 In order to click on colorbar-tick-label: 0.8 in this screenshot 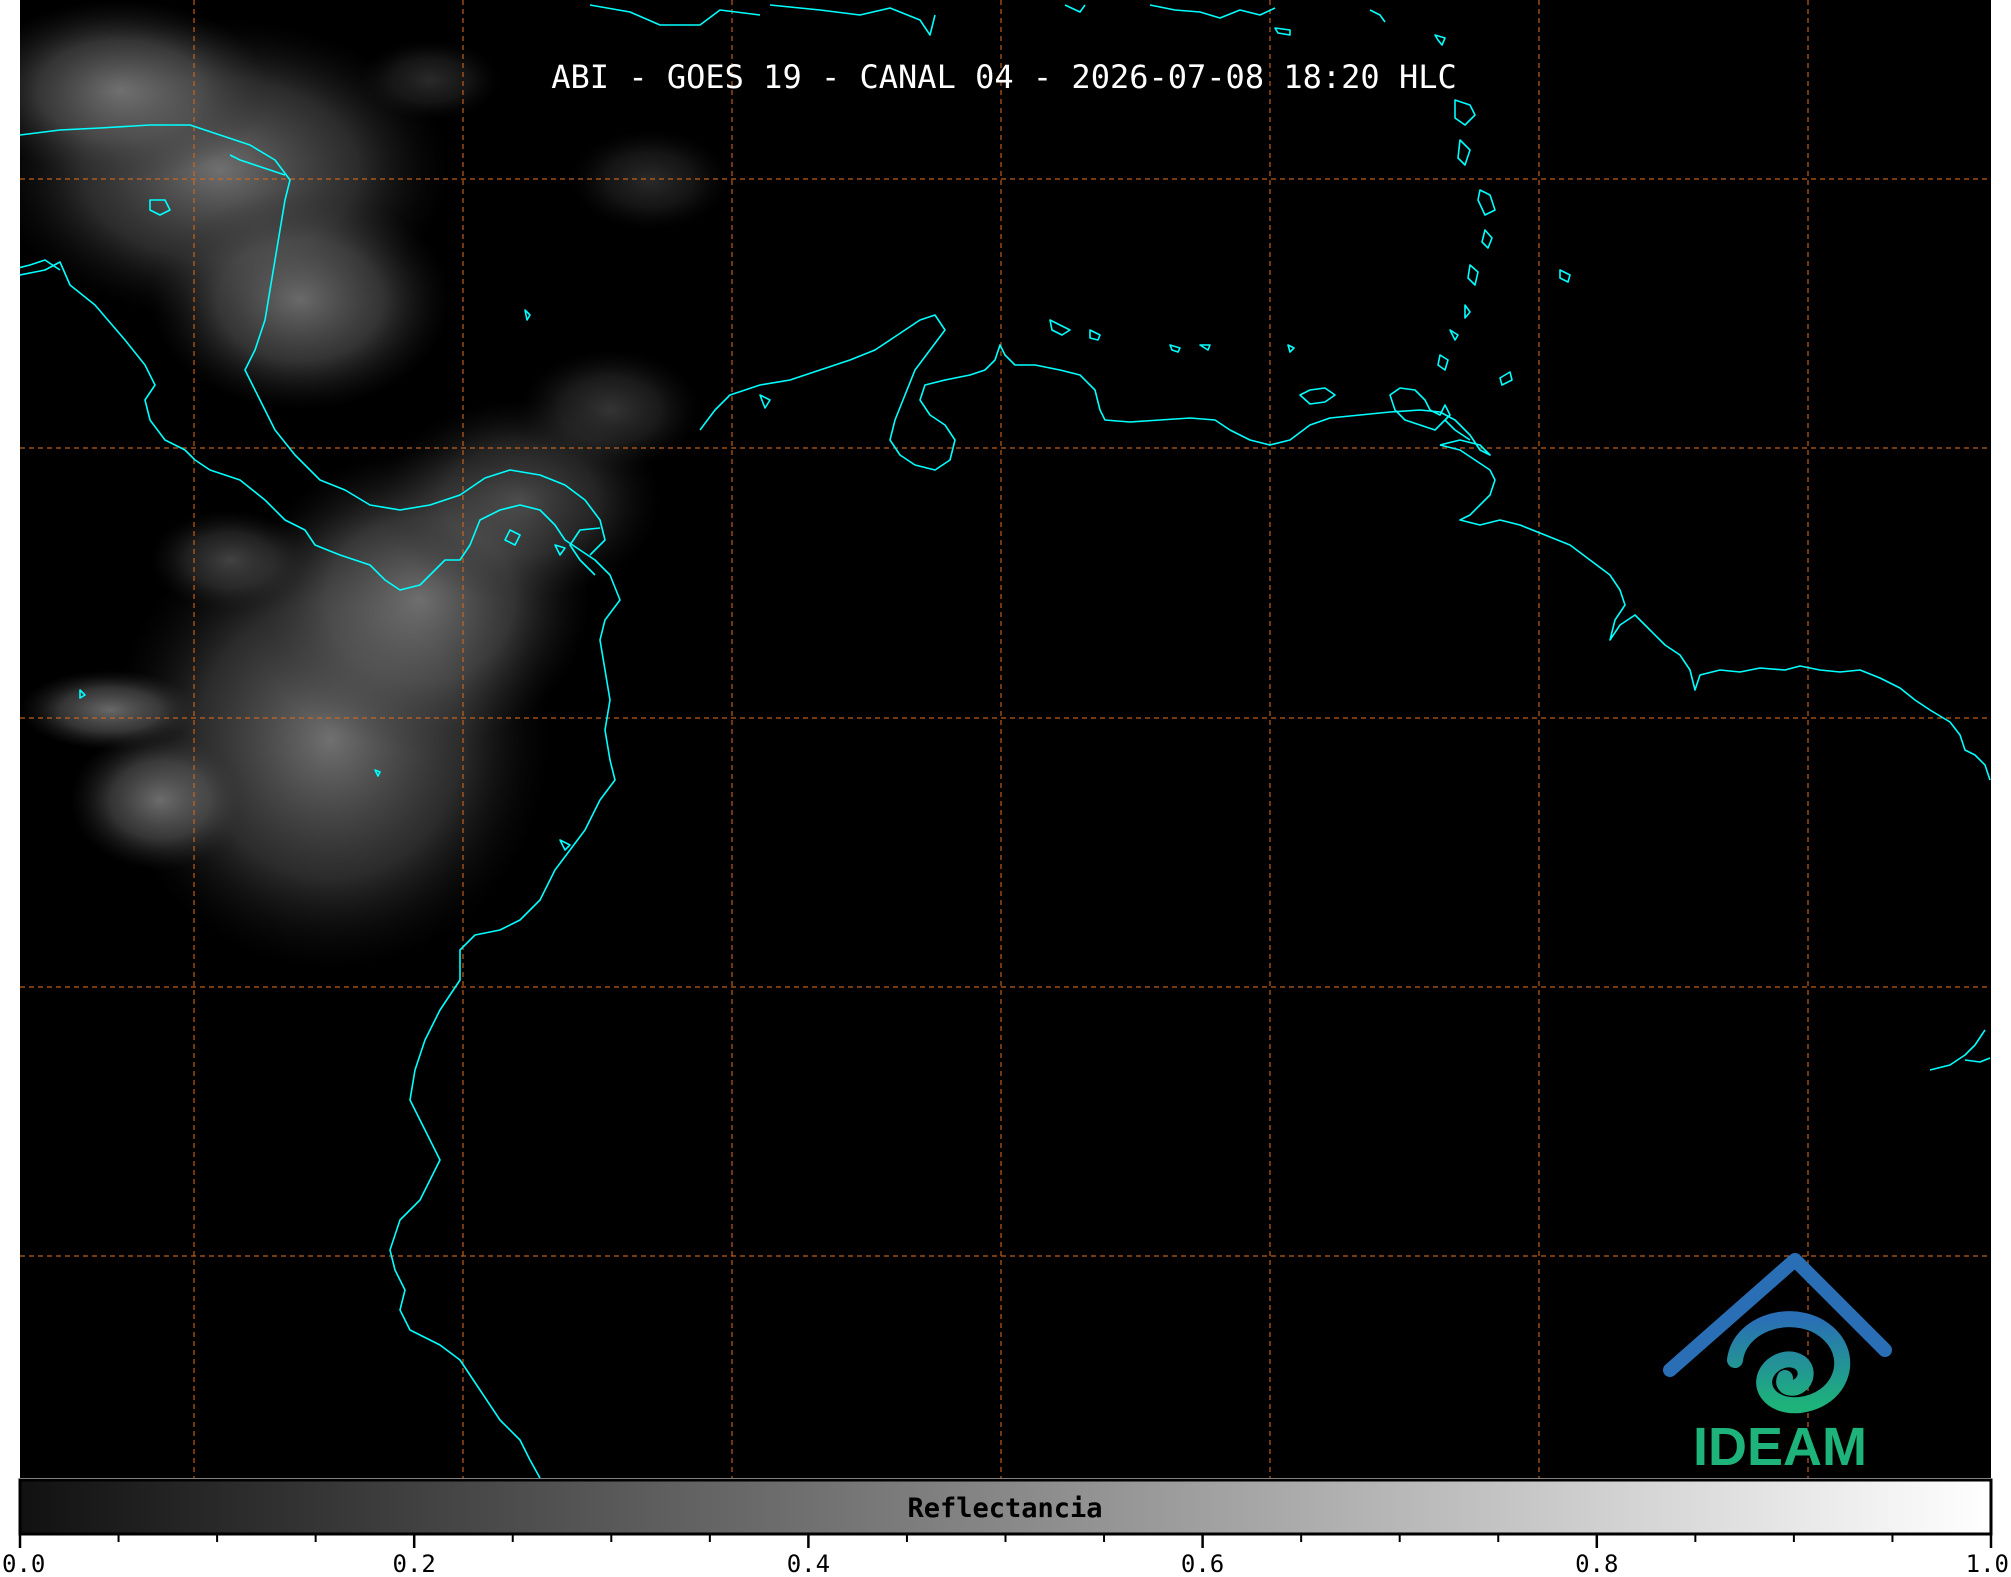, I will do `click(1596, 1563)`.